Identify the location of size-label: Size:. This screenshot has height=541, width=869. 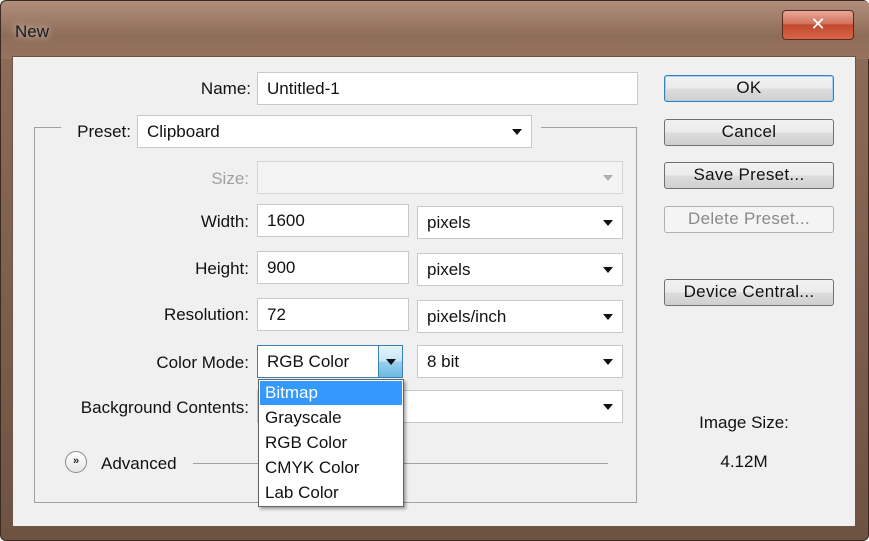
(230, 178).